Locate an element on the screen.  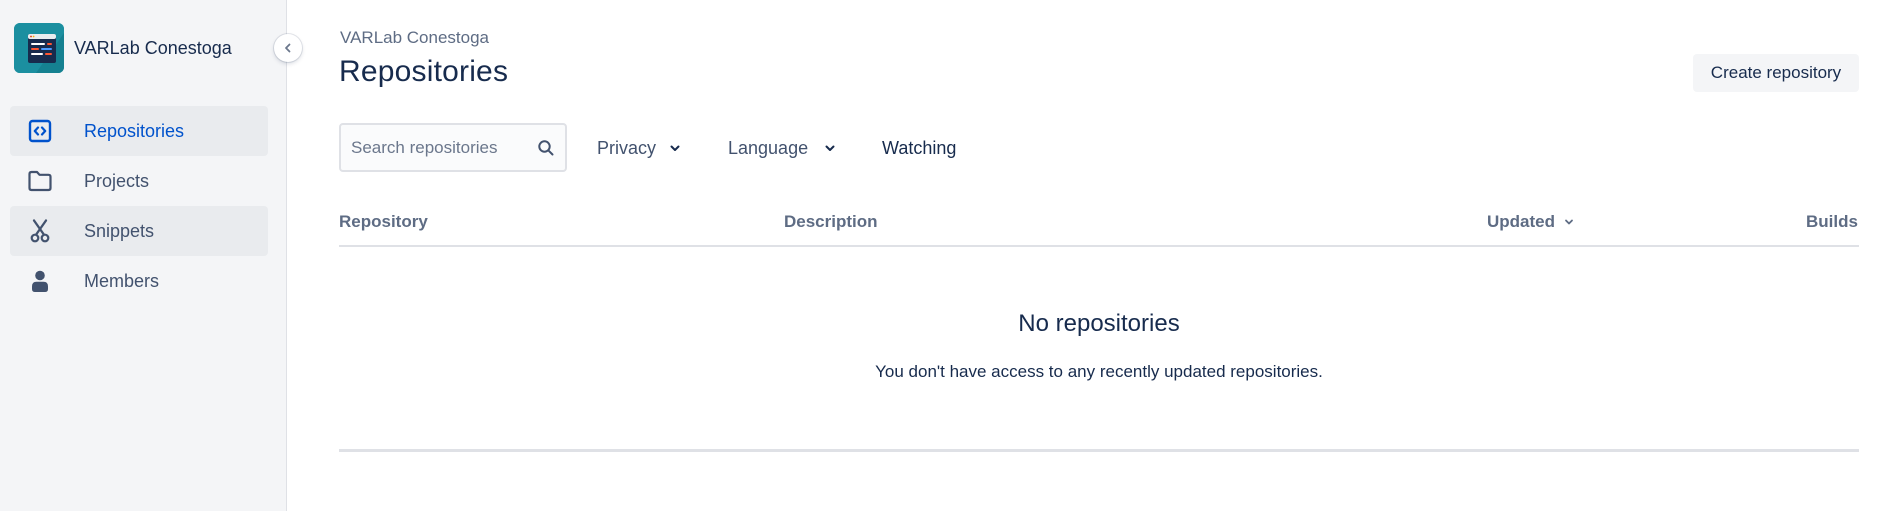
privacy-filter-dropdown: Privacy is located at coordinates (639, 148).